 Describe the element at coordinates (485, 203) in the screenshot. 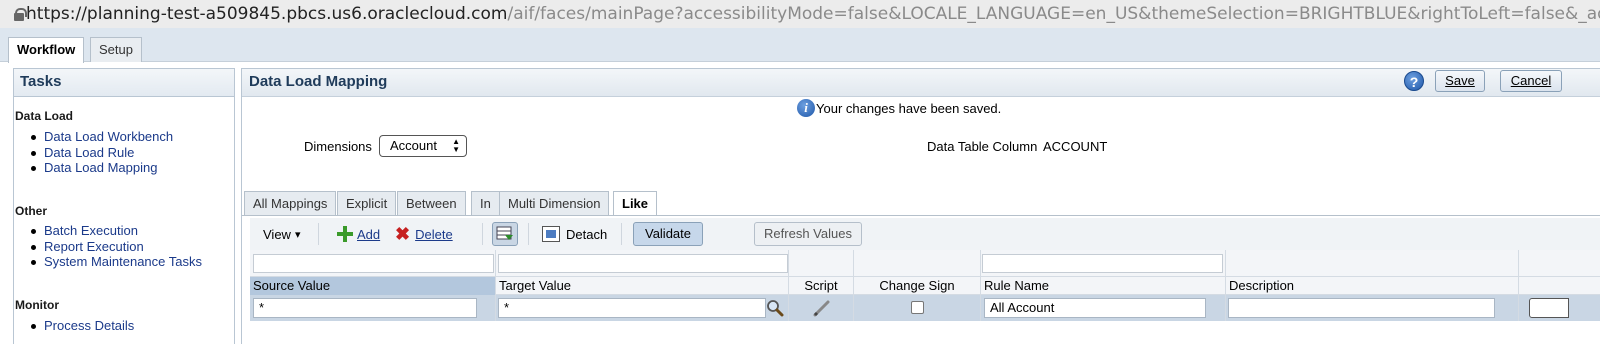

I see `tab-in: In` at that location.